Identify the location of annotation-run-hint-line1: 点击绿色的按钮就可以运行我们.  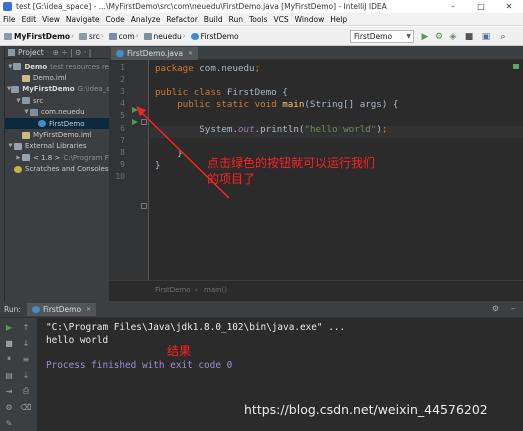
(291, 163).